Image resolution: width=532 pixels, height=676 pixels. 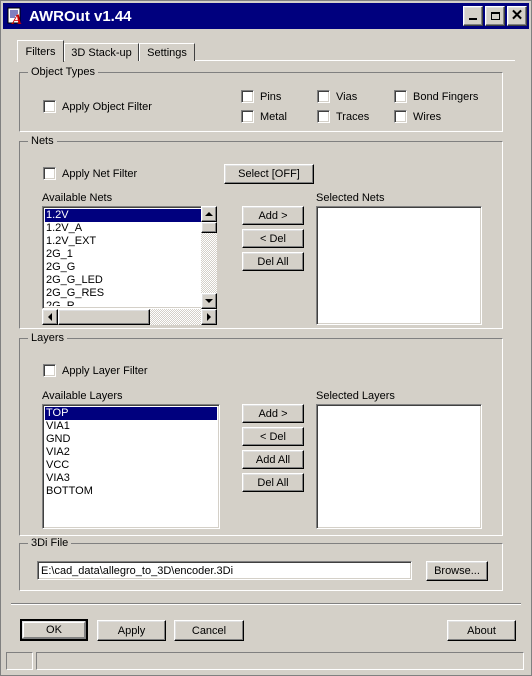 I want to click on metal-checkbox: Metal, so click(x=264, y=116).